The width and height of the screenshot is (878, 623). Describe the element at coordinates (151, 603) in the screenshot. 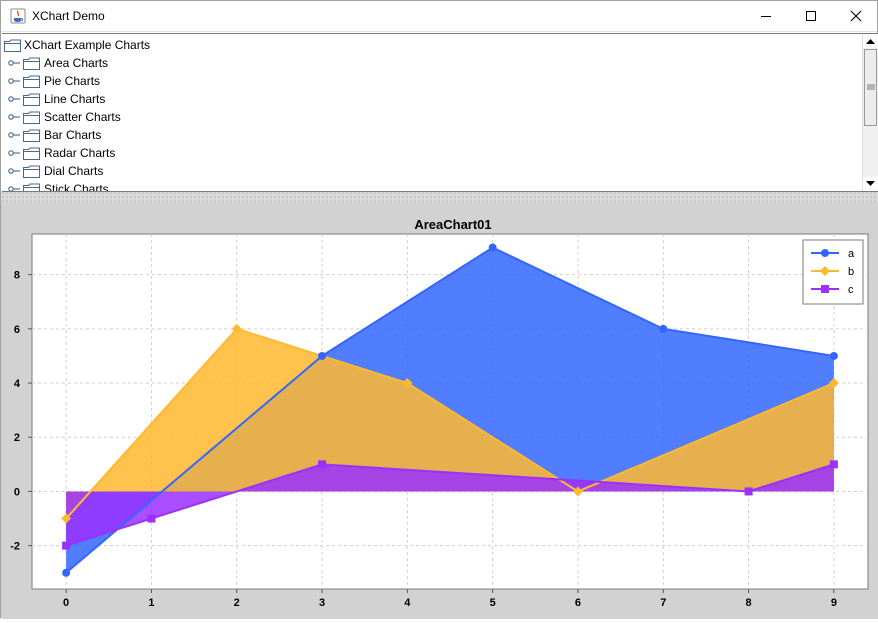

I see `x-tick-label: 1` at that location.